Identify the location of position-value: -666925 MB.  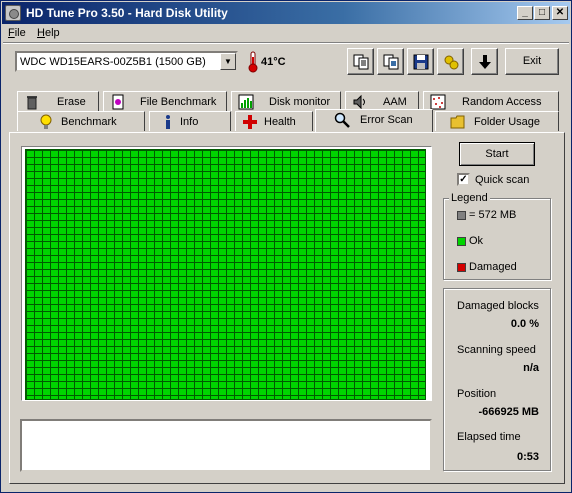
(508, 412).